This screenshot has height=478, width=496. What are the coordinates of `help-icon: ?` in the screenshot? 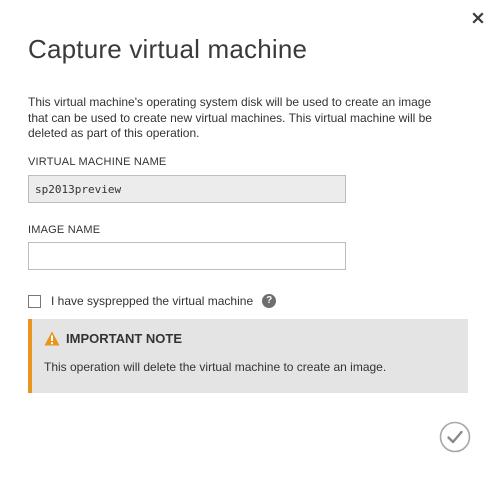 It's located at (269, 301).